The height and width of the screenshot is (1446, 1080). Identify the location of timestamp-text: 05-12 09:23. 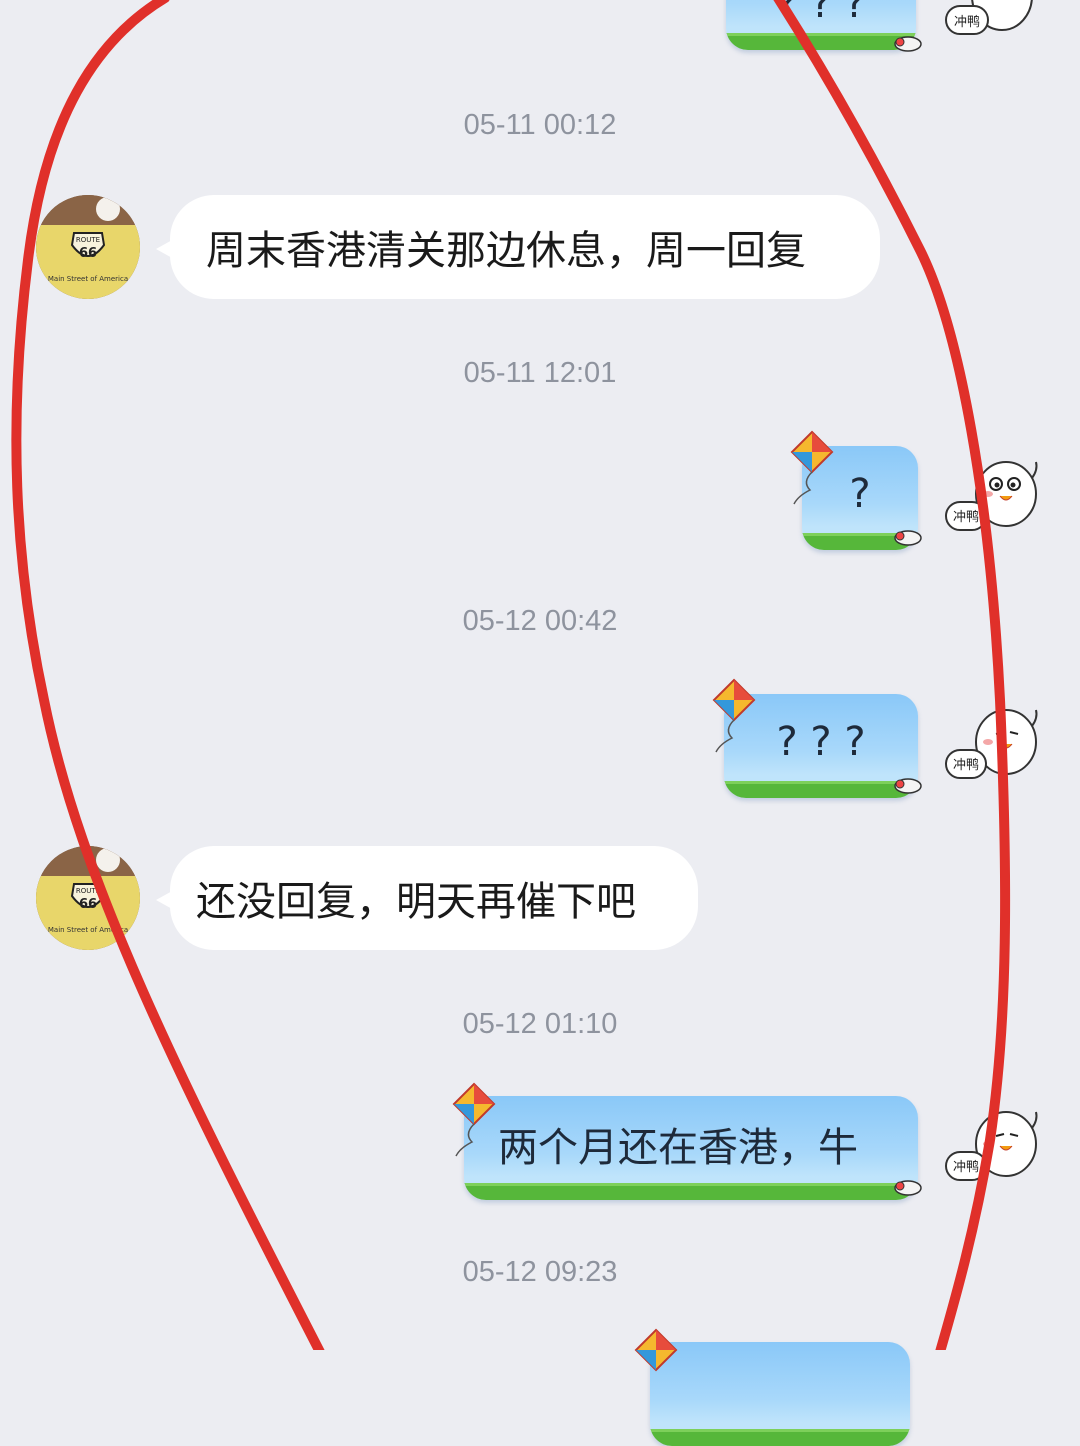
(540, 1272).